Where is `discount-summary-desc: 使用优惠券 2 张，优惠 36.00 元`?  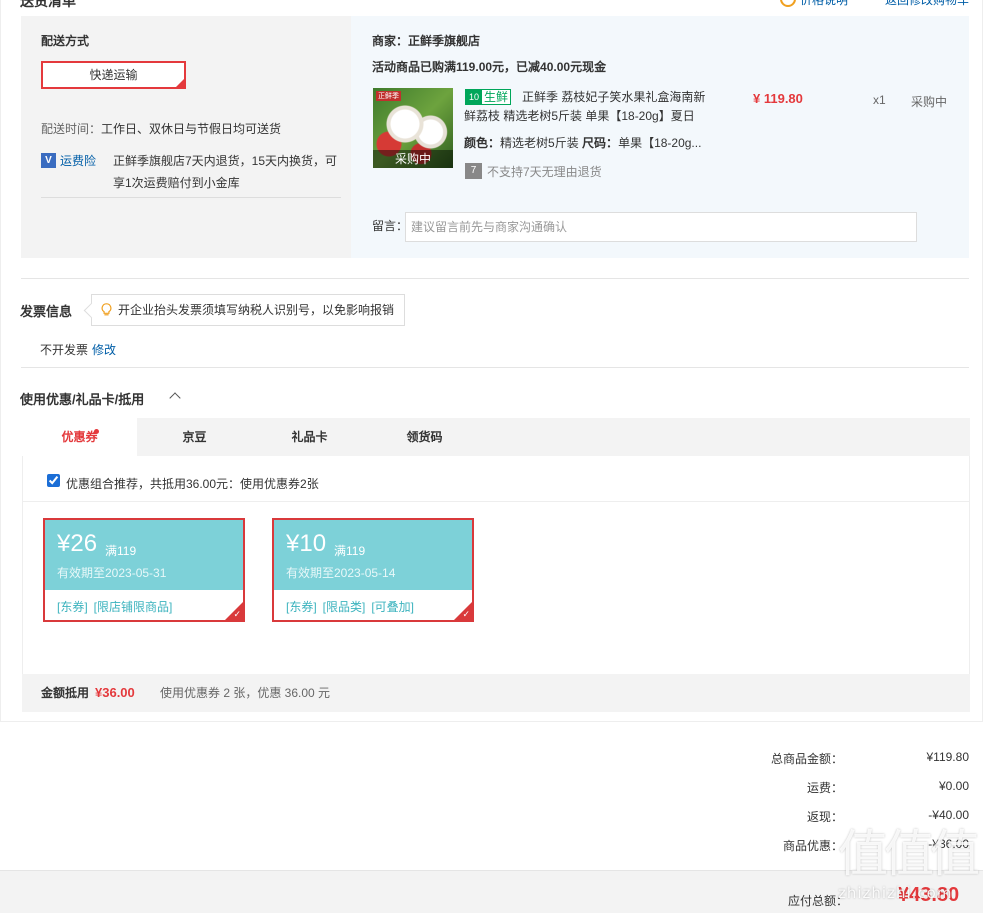
discount-summary-desc: 使用优惠券 2 张，优惠 36.00 元 is located at coordinates (245, 693).